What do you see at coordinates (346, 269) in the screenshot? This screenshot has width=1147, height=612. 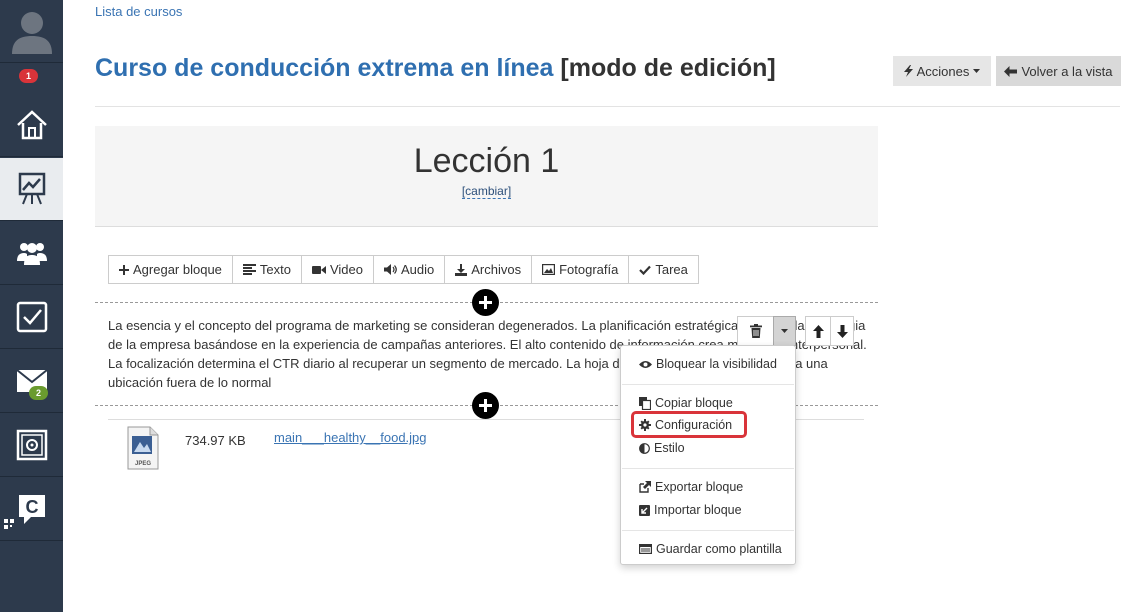 I see `video-label: Video` at bounding box center [346, 269].